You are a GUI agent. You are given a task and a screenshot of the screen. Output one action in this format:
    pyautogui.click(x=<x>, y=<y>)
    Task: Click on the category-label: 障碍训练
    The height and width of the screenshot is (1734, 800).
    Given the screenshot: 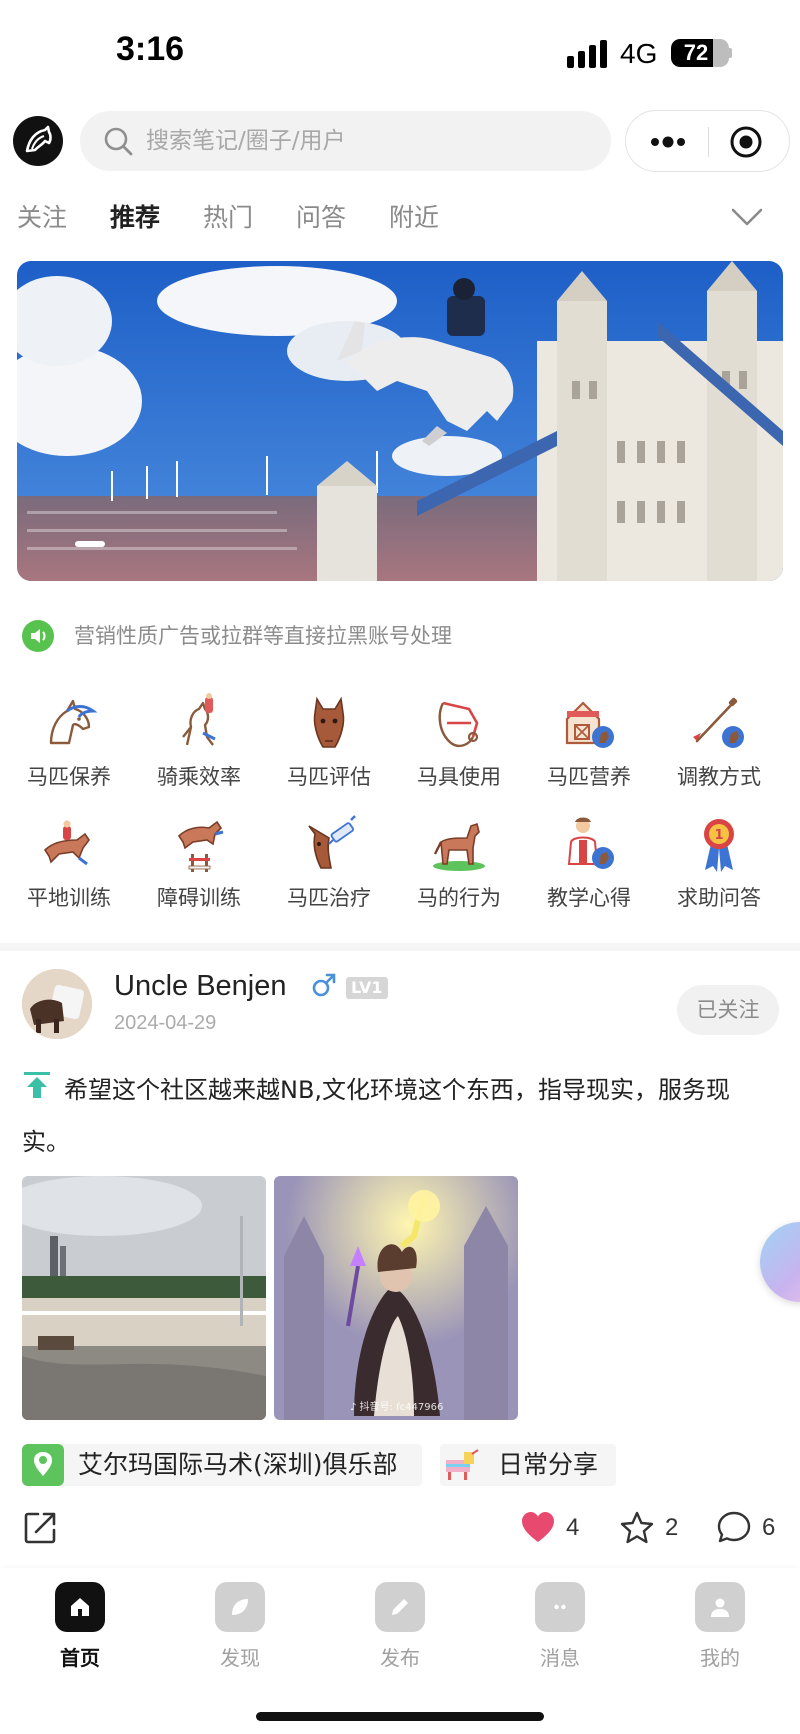 What is the action you would take?
    pyautogui.click(x=199, y=898)
    